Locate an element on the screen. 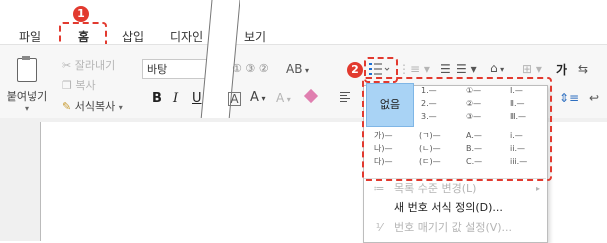 The width and height of the screenshot is (607, 243). format-painter-label: 서식복사 is located at coordinates (95, 106).